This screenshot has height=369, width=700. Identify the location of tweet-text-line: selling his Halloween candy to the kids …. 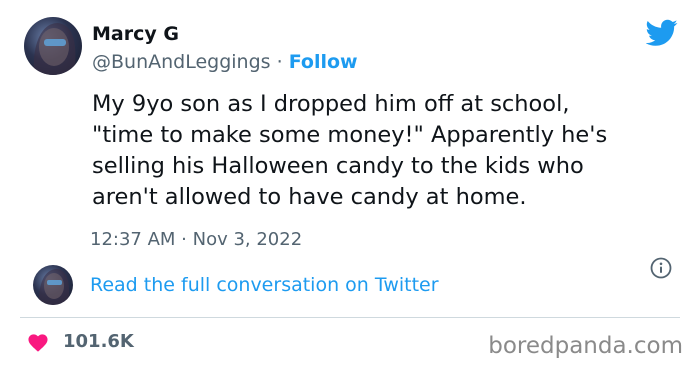
(338, 166).